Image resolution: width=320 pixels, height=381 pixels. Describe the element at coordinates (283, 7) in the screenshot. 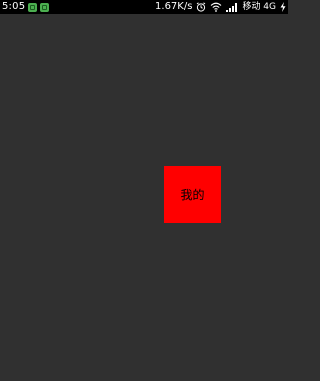

I see `charging-icon` at that location.